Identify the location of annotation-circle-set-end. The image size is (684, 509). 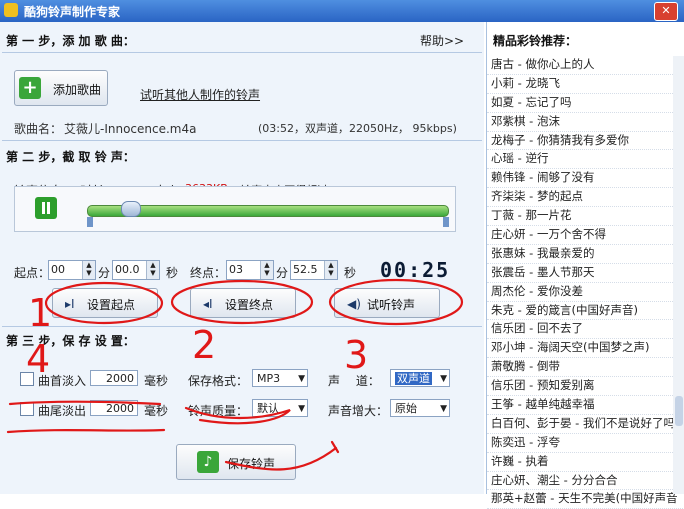
(242, 302).